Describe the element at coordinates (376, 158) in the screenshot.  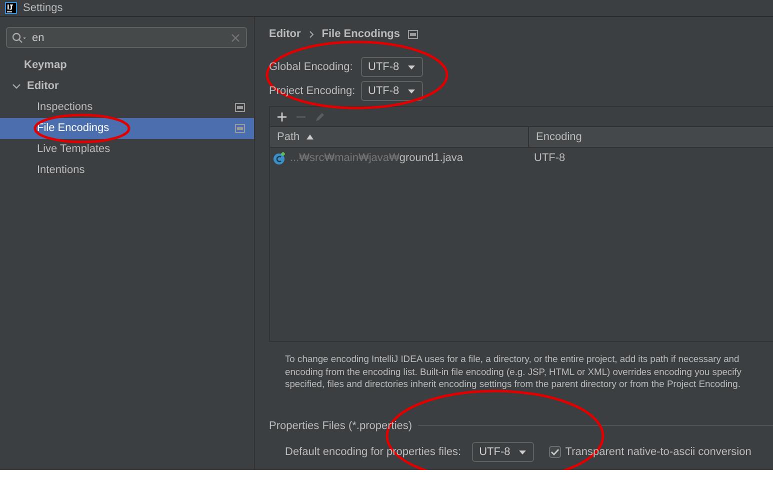
I see `file-path: ...₩src₩main₩java₩ground1.java` at that location.